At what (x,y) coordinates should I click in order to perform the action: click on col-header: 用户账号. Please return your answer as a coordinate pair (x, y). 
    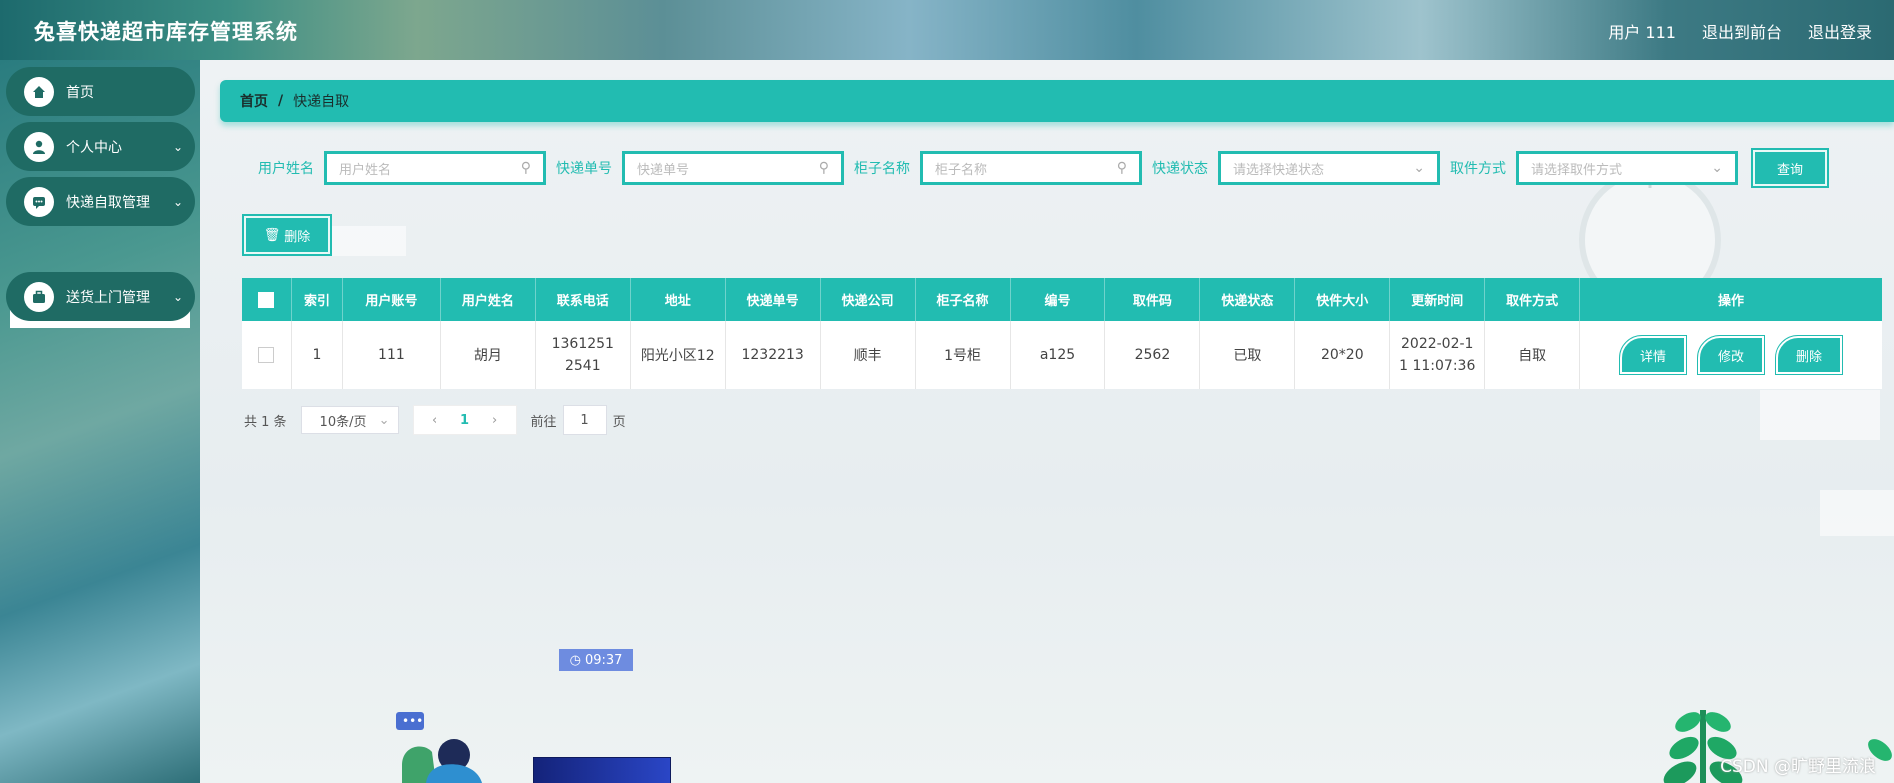
    Looking at the image, I should click on (392, 299).